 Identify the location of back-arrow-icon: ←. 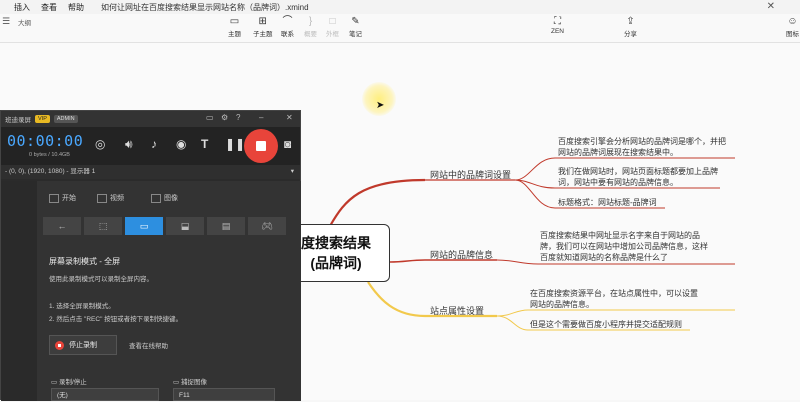
(62, 226).